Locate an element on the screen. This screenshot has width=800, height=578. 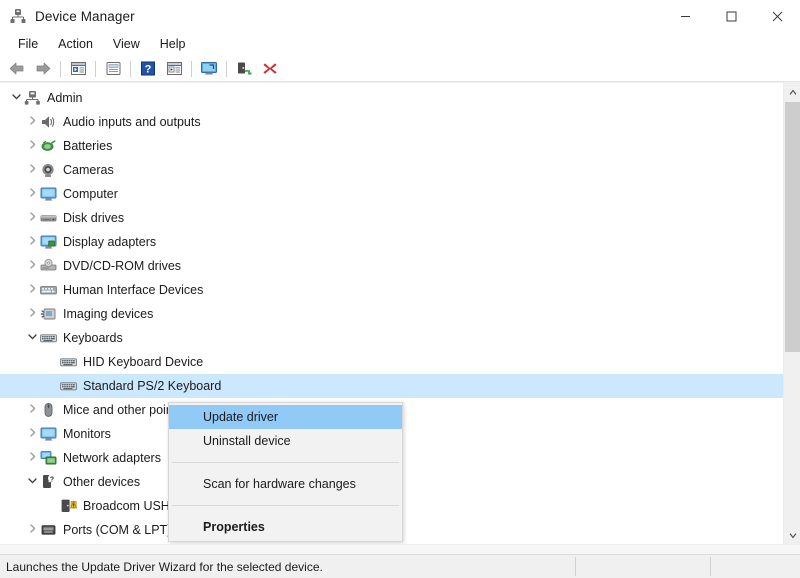
forward-arrow-icon is located at coordinates (43, 69).